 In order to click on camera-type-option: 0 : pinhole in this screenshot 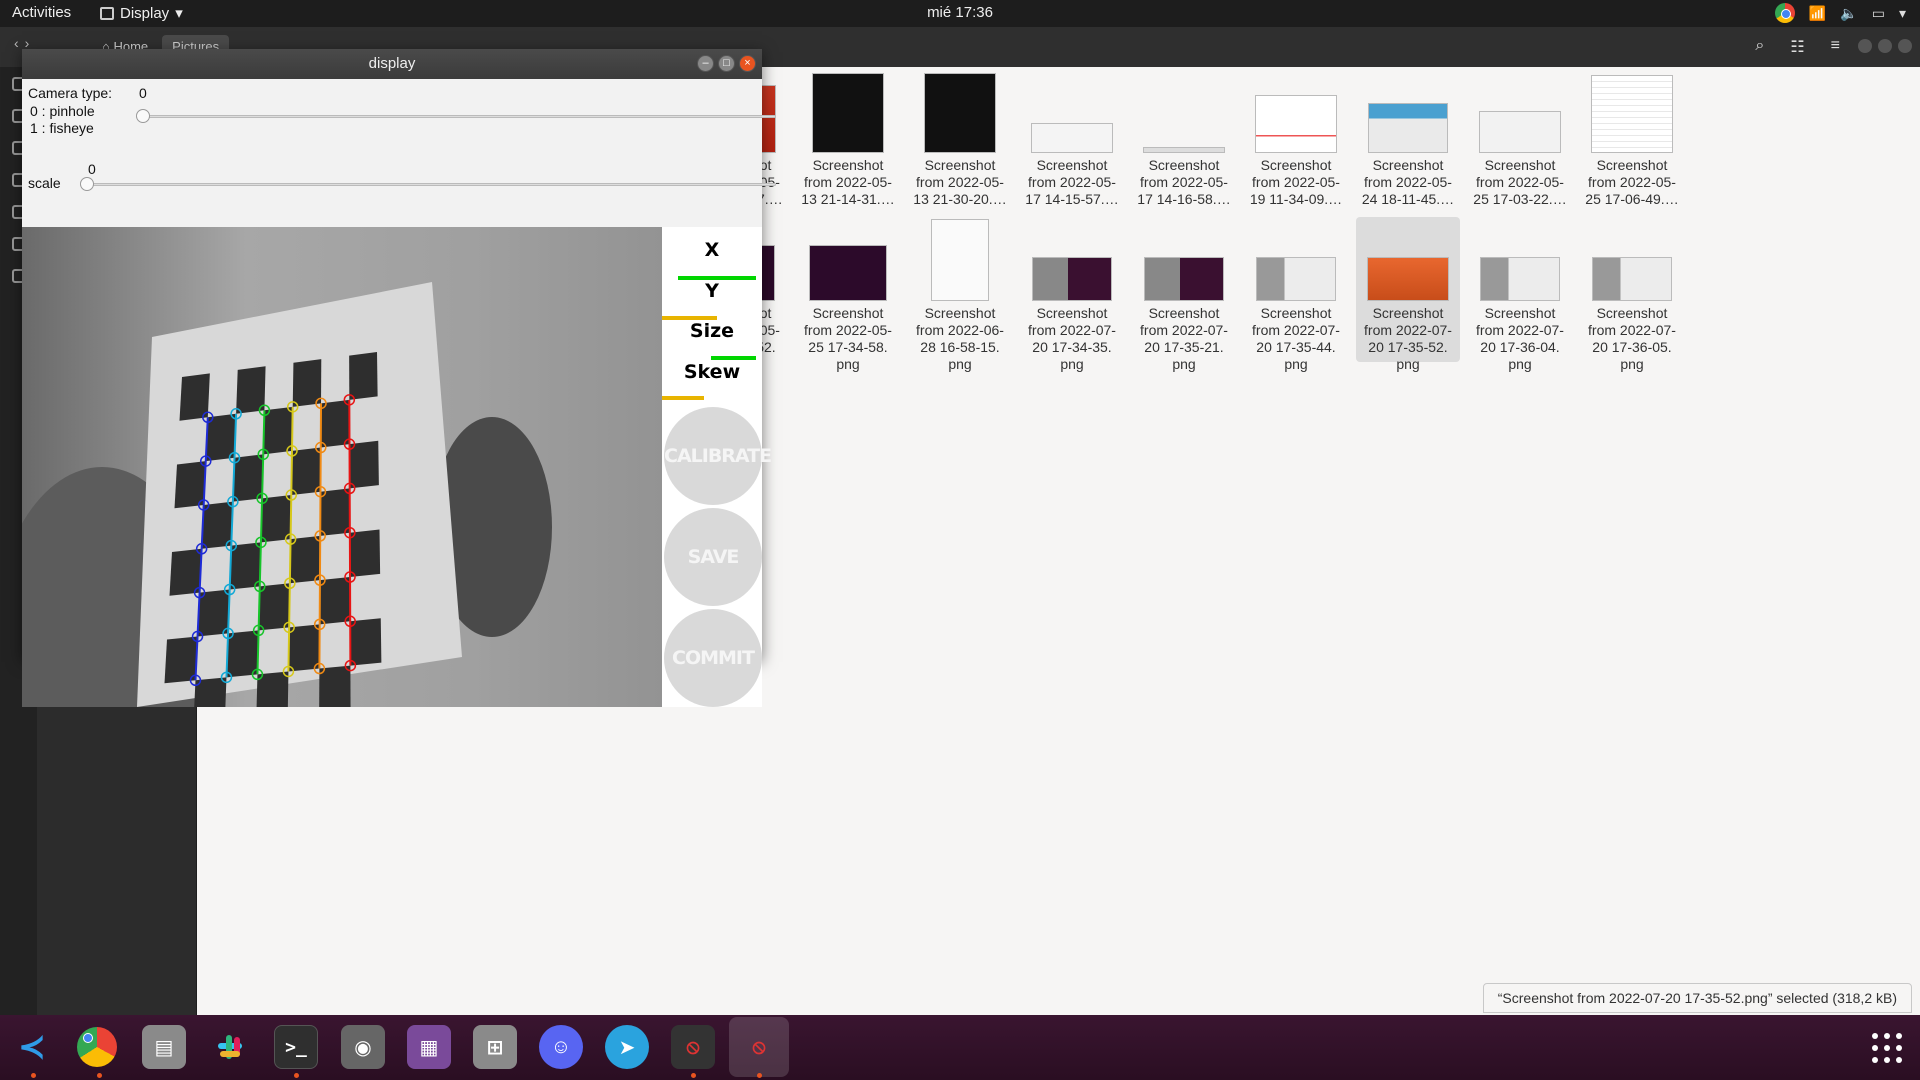, I will do `click(62, 111)`.